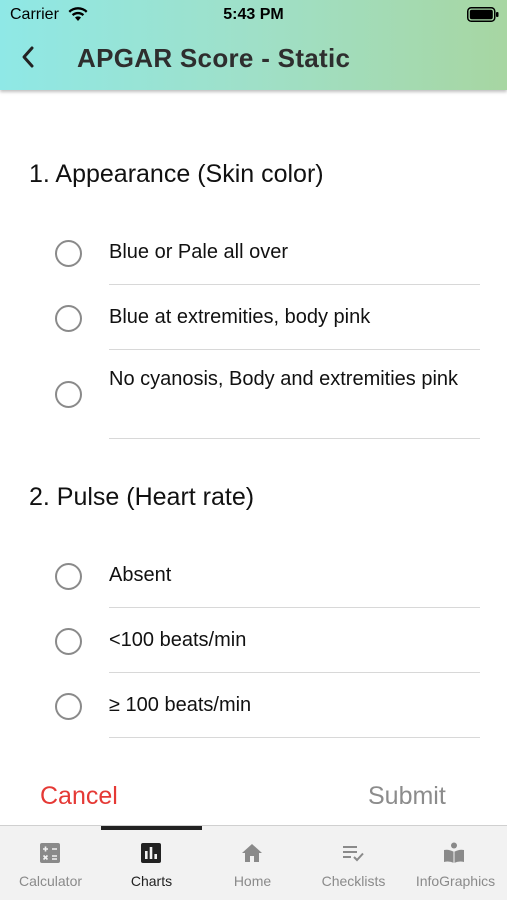 The width and height of the screenshot is (507, 900). What do you see at coordinates (454, 852) in the screenshot?
I see `book-reader-icon` at bounding box center [454, 852].